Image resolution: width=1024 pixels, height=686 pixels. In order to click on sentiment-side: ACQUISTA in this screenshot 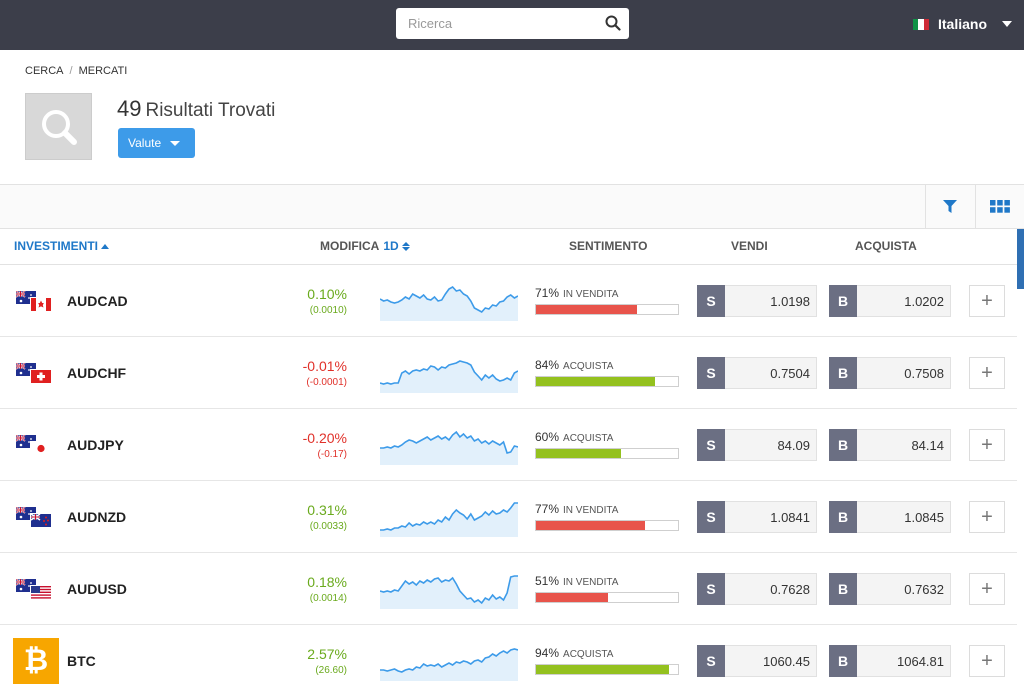, I will do `click(588, 438)`.